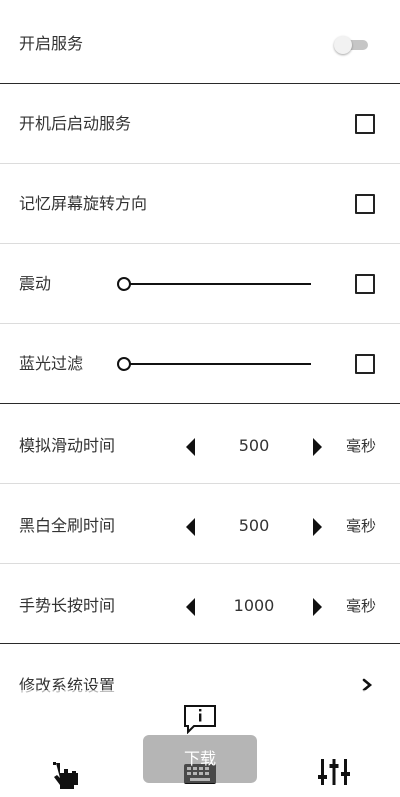 Image resolution: width=400 pixels, height=797 pixels. I want to click on start-on-boot-checkbox, so click(365, 124).